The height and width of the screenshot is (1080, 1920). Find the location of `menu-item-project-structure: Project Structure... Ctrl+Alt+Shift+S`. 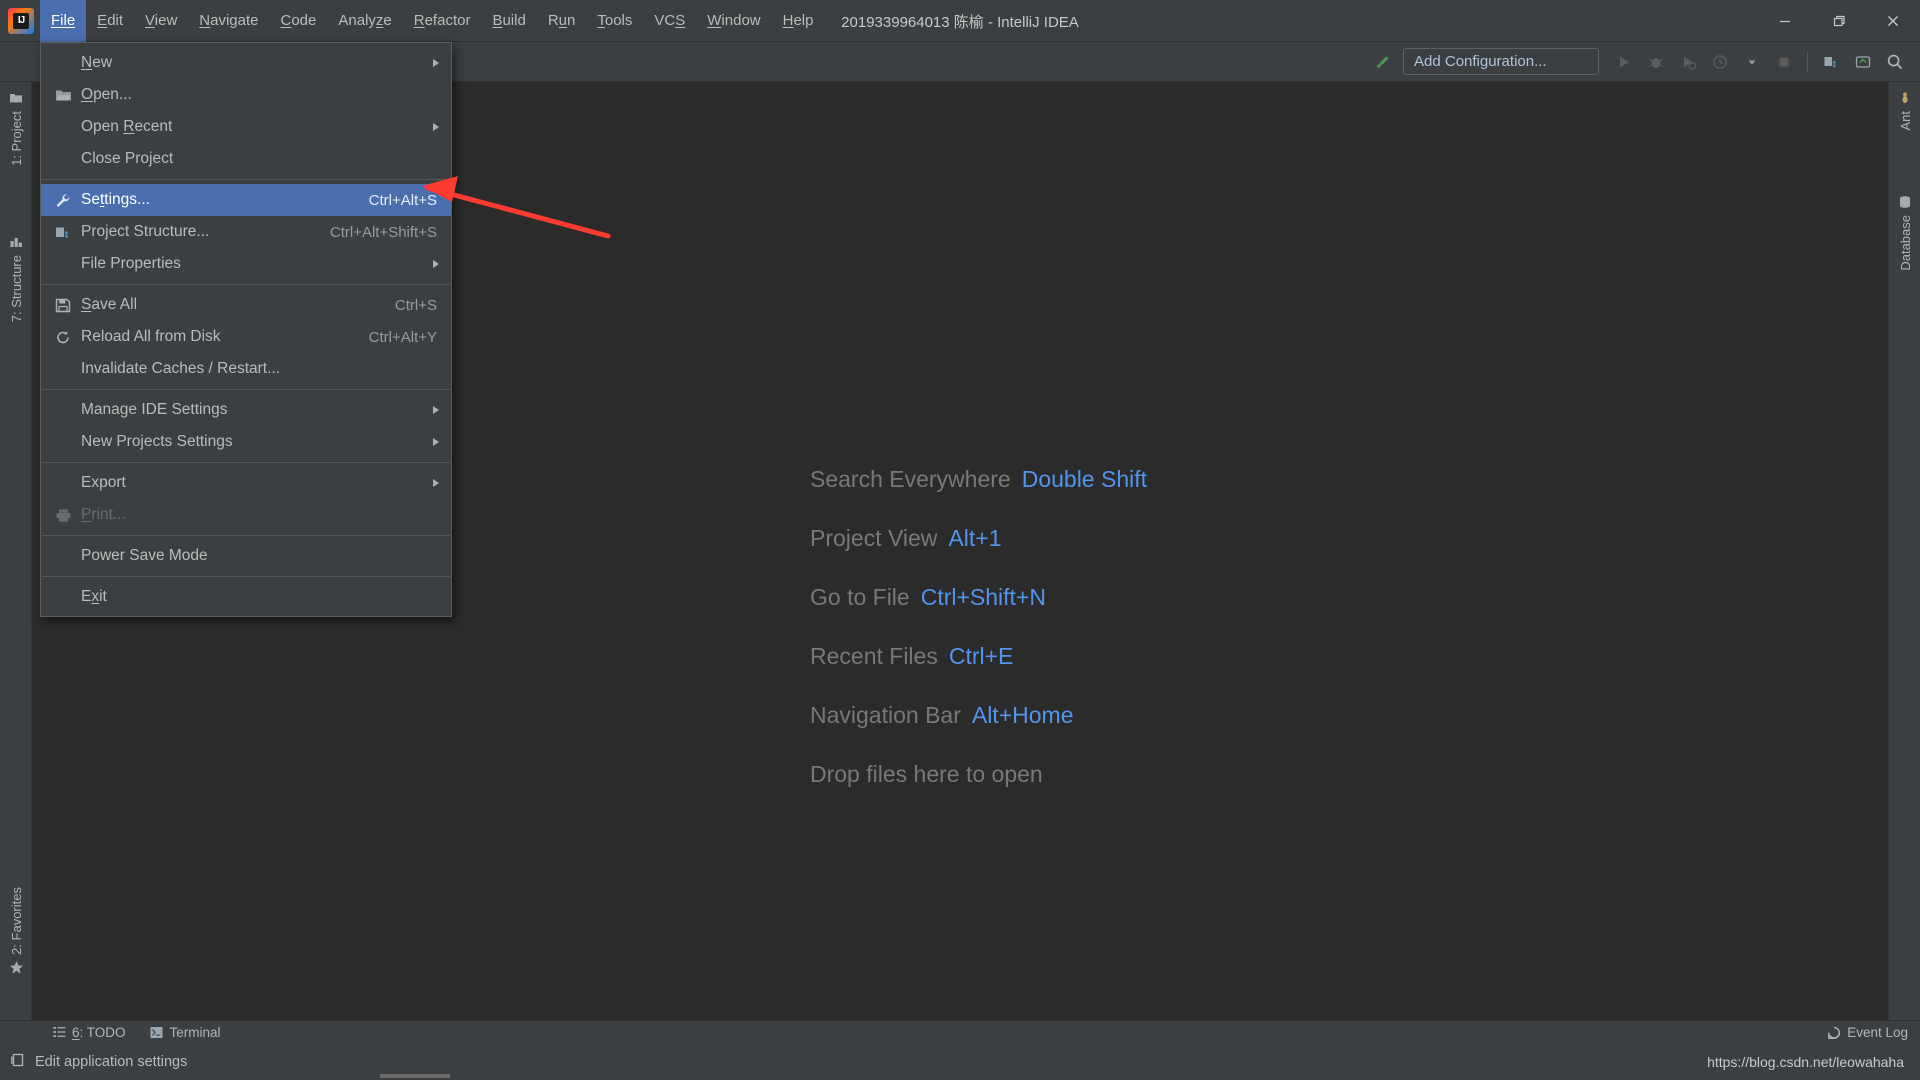

menu-item-project-structure: Project Structure... Ctrl+Alt+Shift+S is located at coordinates (246, 232).